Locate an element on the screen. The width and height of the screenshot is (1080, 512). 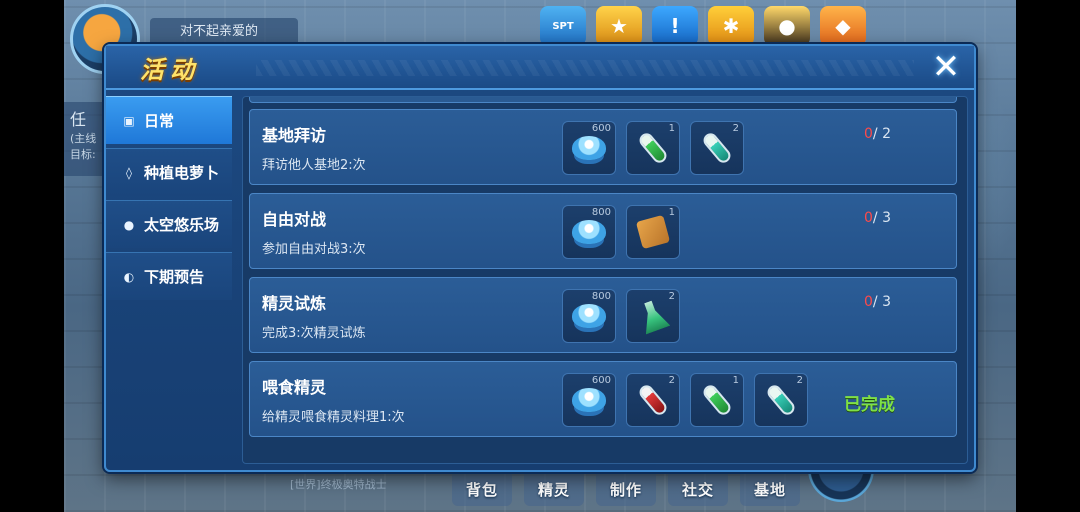
sidebar-item-label: 太空悠乐场 is located at coordinates (182, 225).